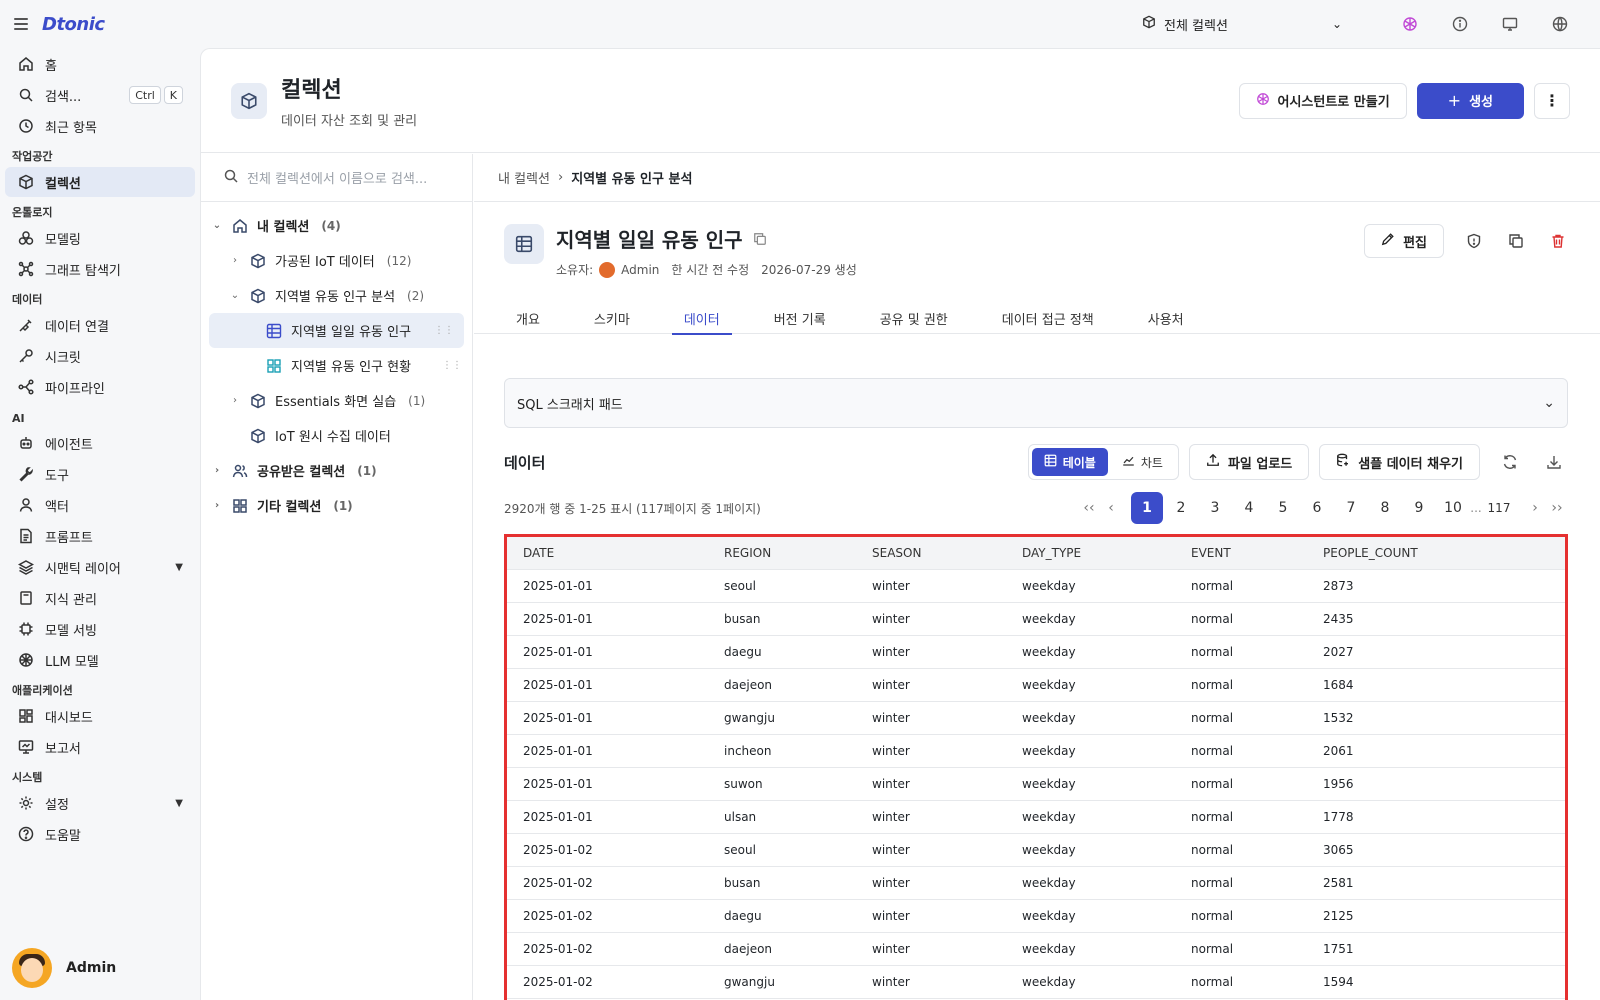 The width and height of the screenshot is (1600, 1000). What do you see at coordinates (100, 629) in the screenshot?
I see `sidebar-item-model-serving: 모델 서빙` at bounding box center [100, 629].